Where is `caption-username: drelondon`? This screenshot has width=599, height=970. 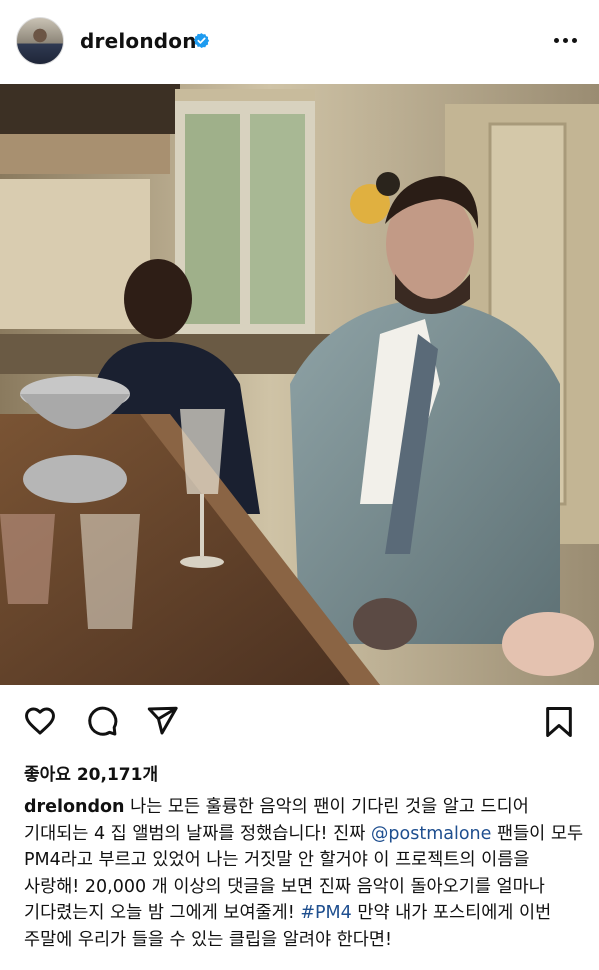 caption-username: drelondon is located at coordinates (74, 807).